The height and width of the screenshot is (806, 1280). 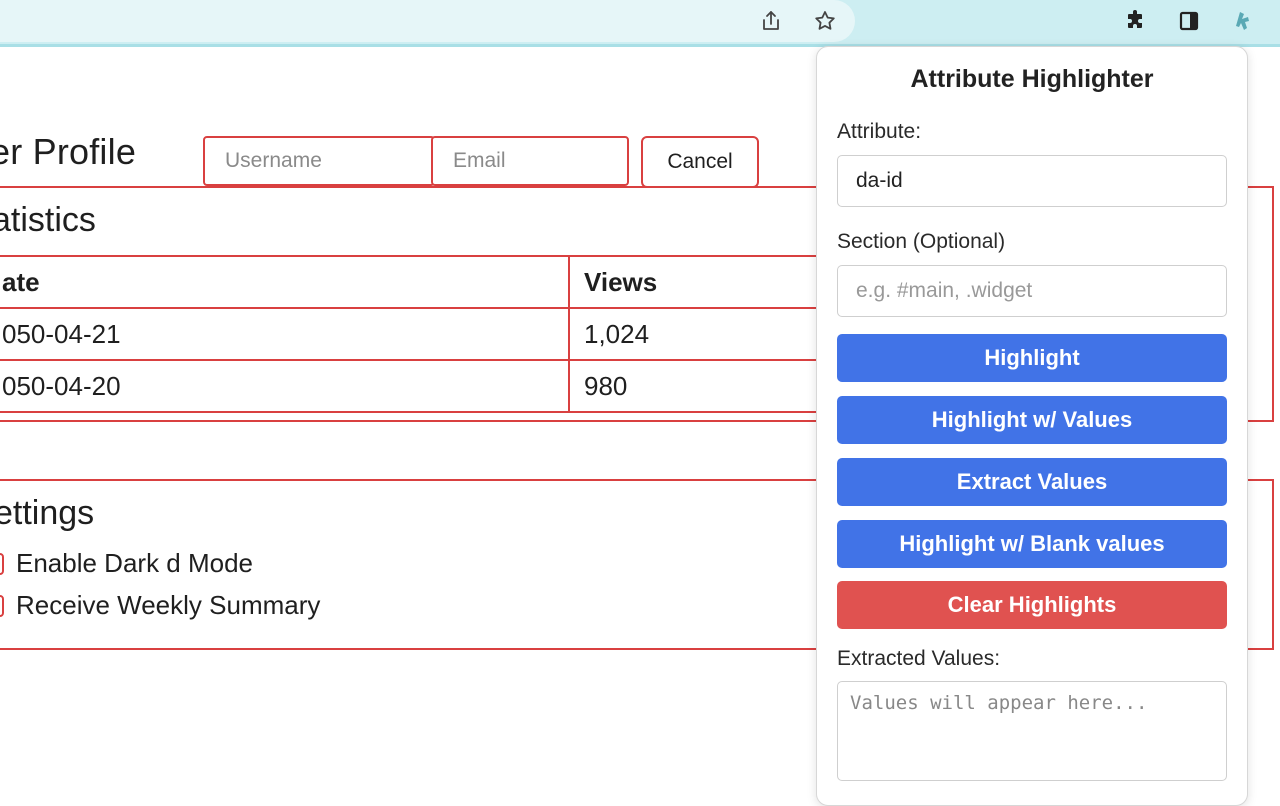 I want to click on extracted-values-textarea, so click(x=1032, y=731).